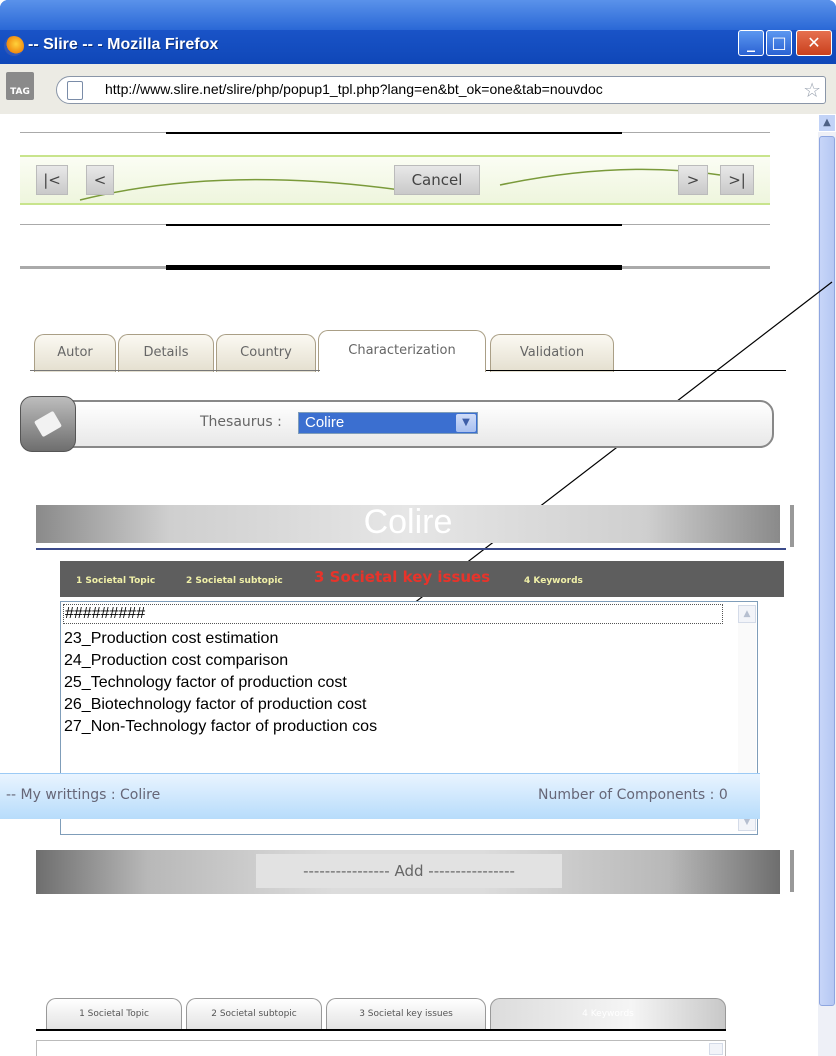  I want to click on thesaurus-select: Colire ▼, so click(388, 423).